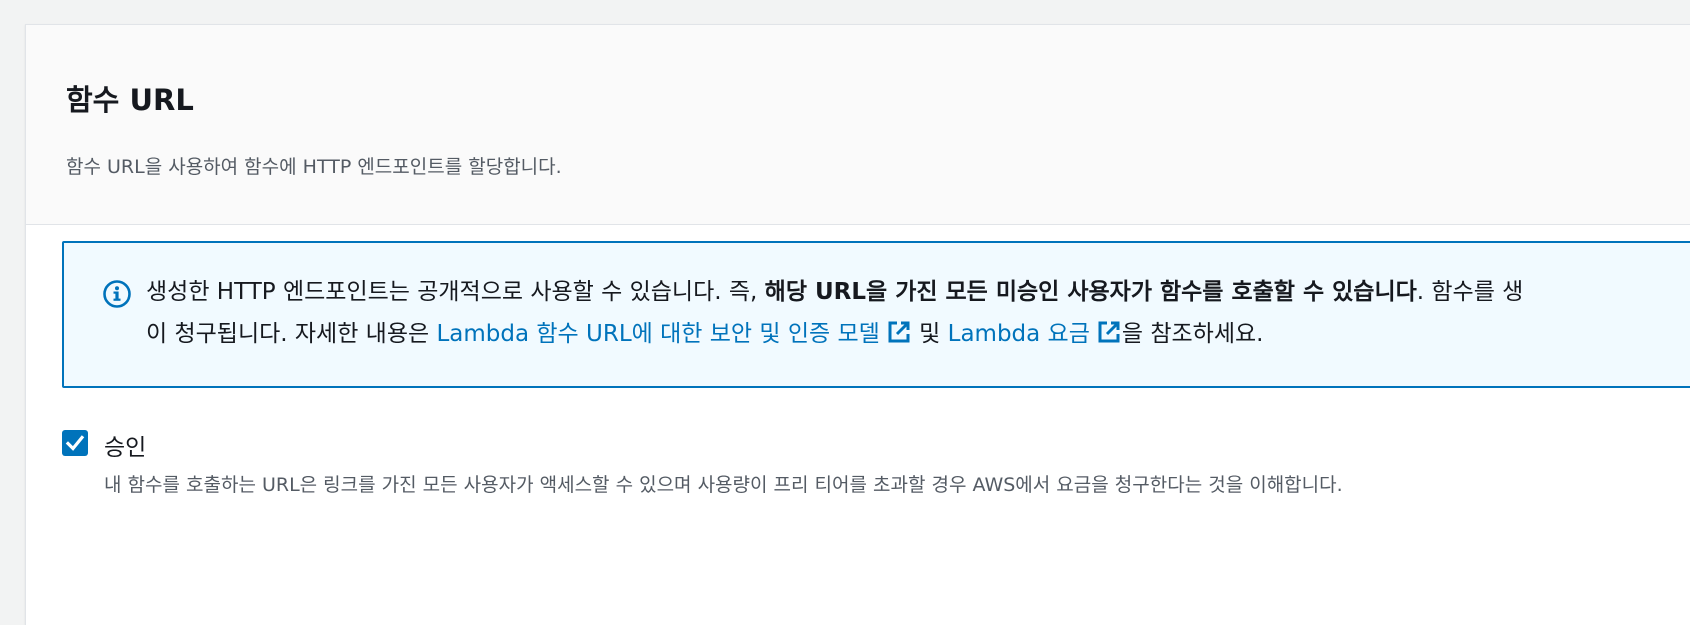  I want to click on alert-link-between: 및, so click(929, 334).